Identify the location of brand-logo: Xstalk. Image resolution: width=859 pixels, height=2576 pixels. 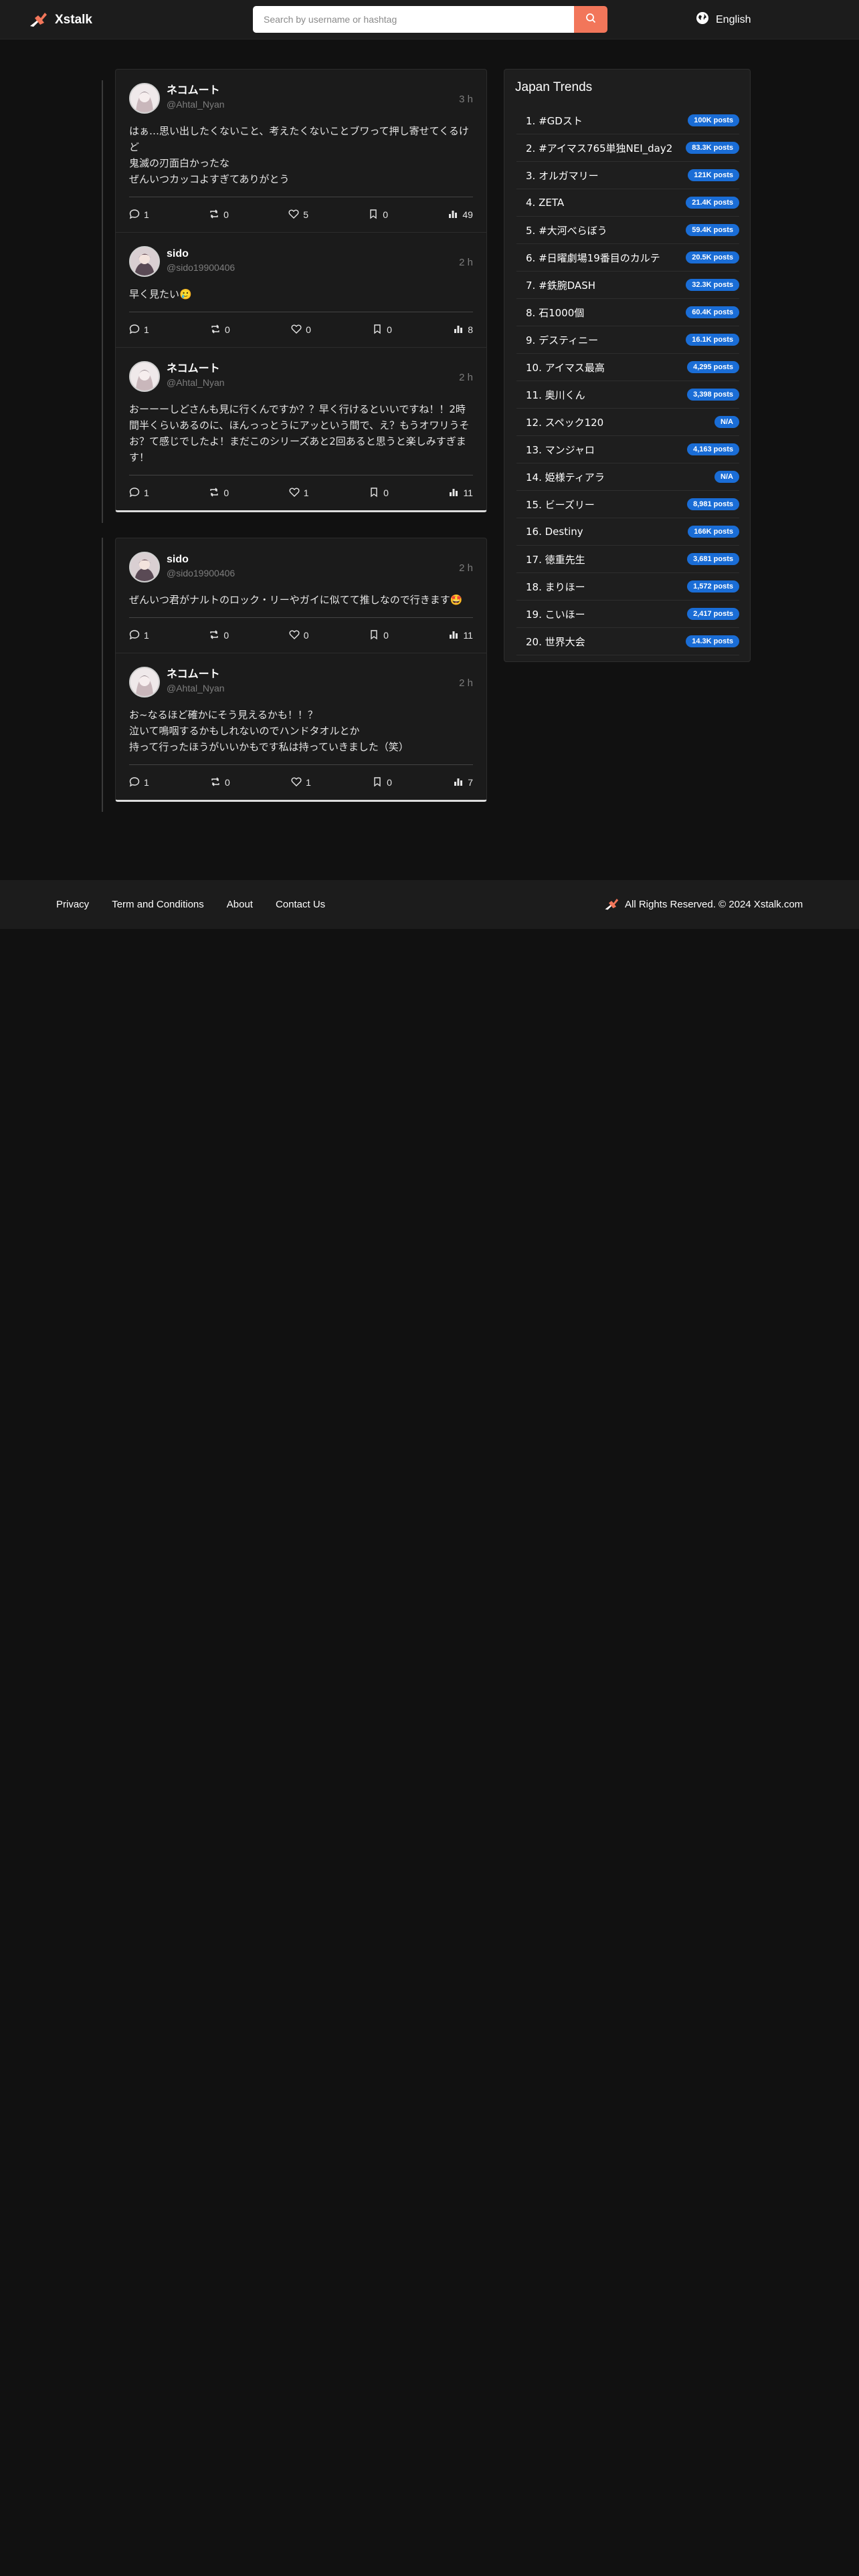
(60, 20).